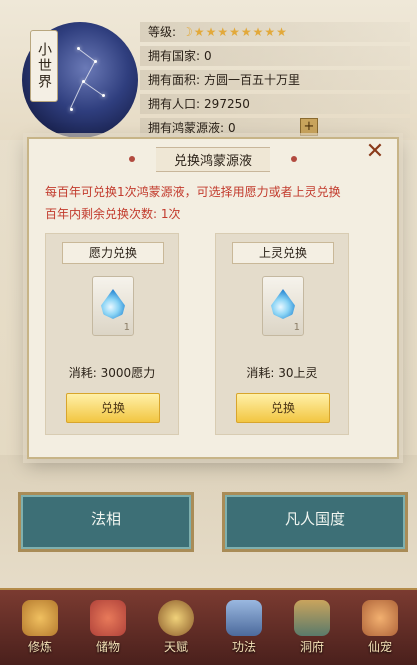 This screenshot has height=665, width=417. What do you see at coordinates (186, 128) in the screenshot?
I see `info-label: 拥有鸿蒙源液:` at bounding box center [186, 128].